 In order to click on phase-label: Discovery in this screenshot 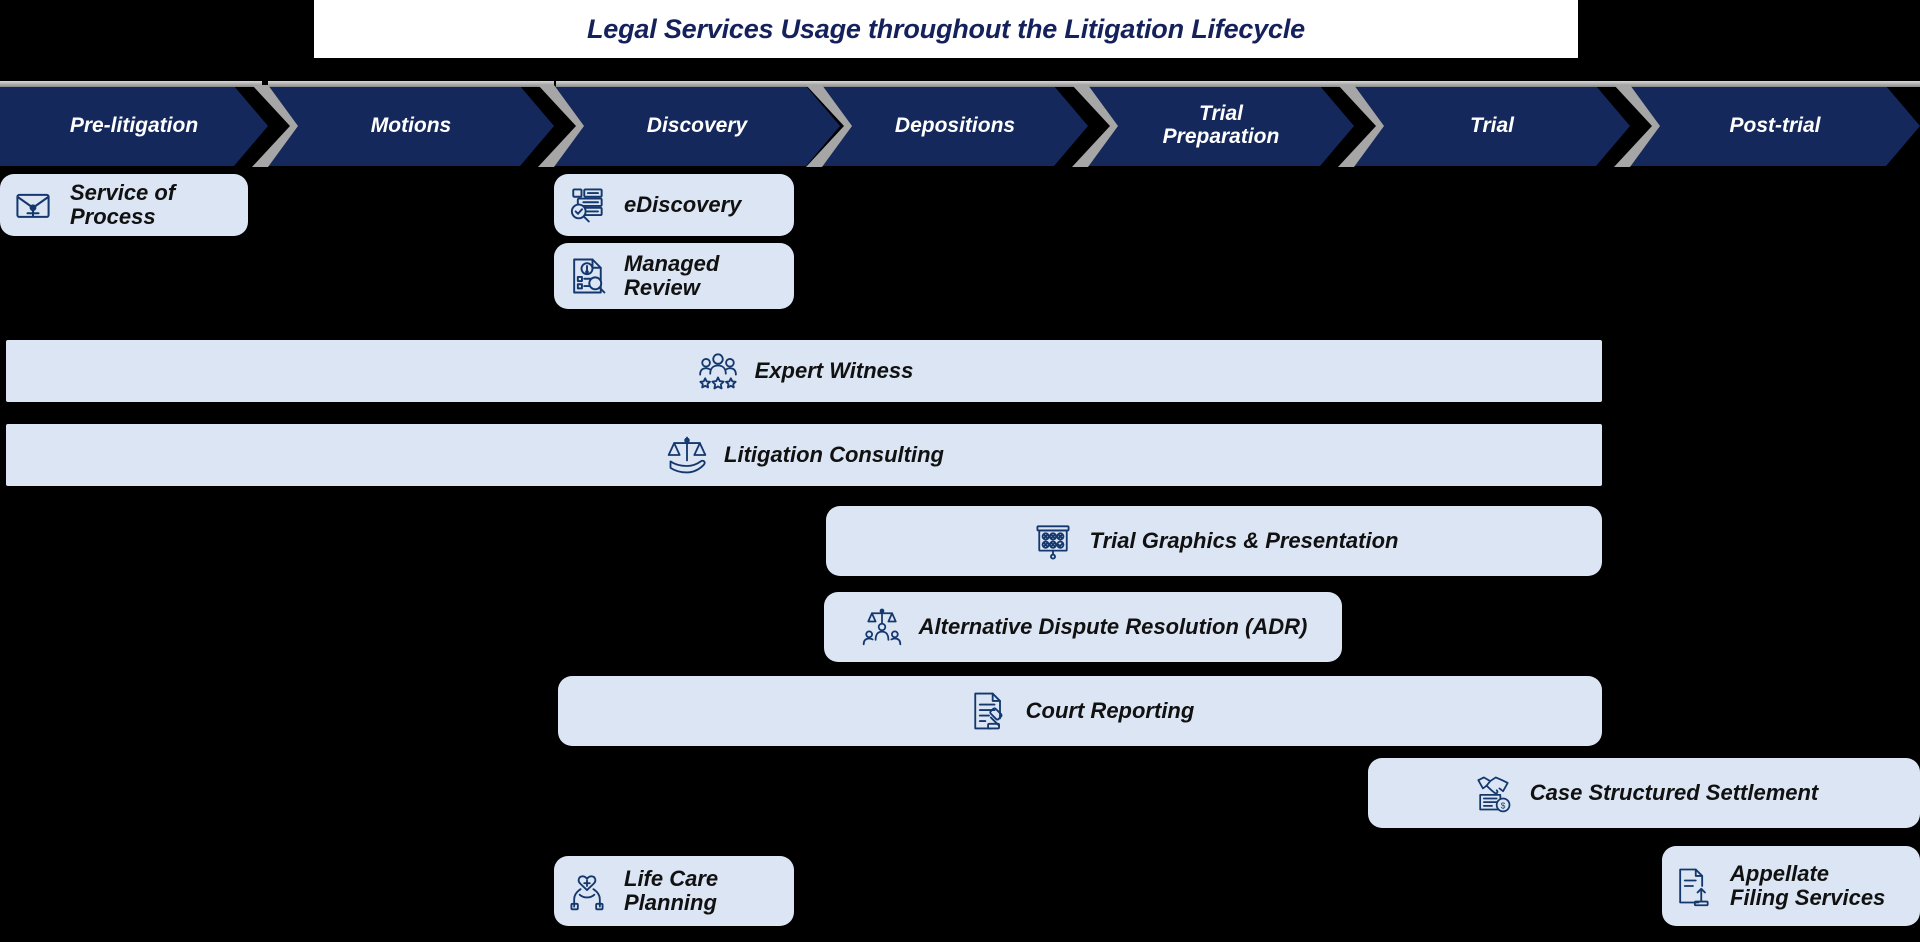, I will do `click(697, 125)`.